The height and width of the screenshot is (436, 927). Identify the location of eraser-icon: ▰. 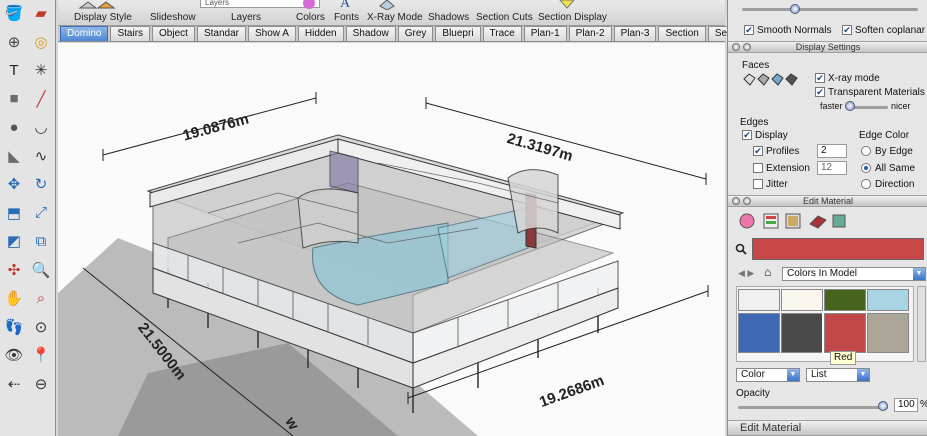
(41, 13).